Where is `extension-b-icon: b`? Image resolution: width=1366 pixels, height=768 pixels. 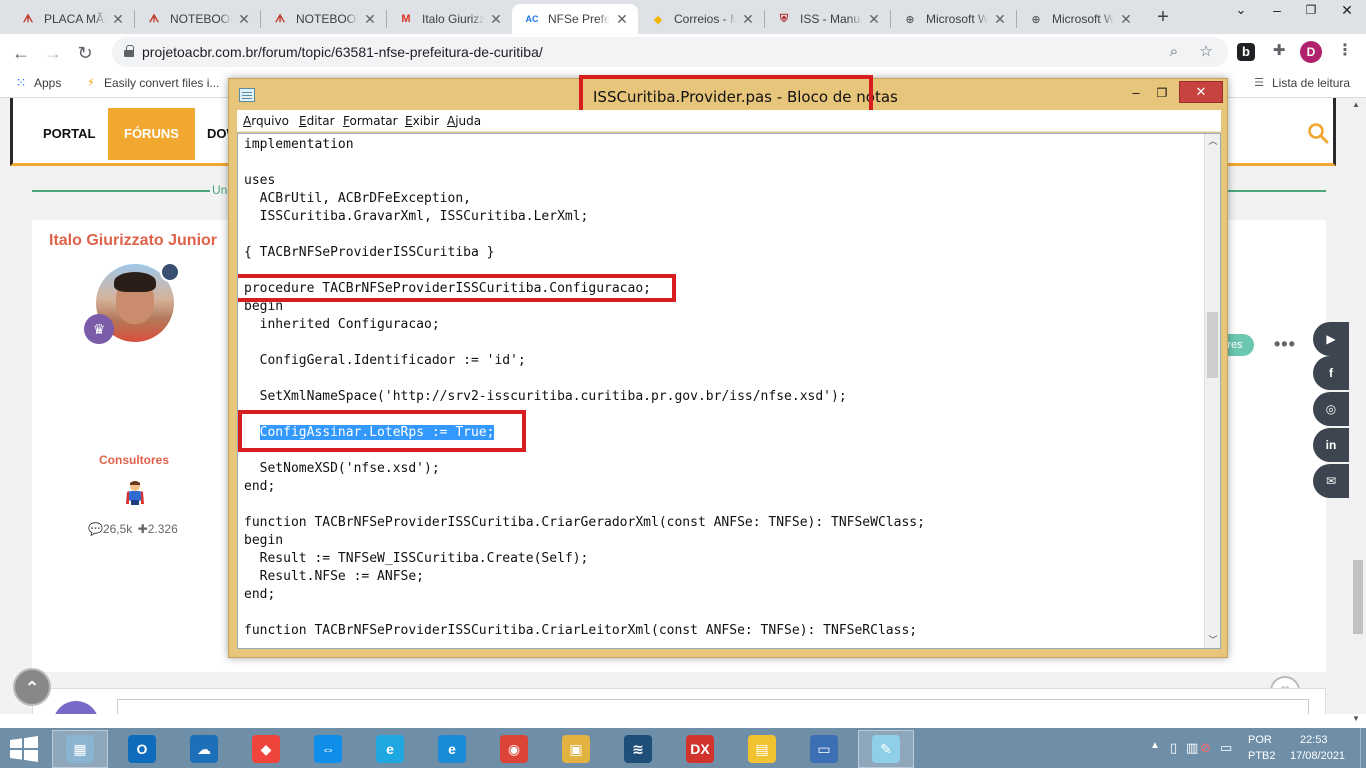 extension-b-icon: b is located at coordinates (1246, 52).